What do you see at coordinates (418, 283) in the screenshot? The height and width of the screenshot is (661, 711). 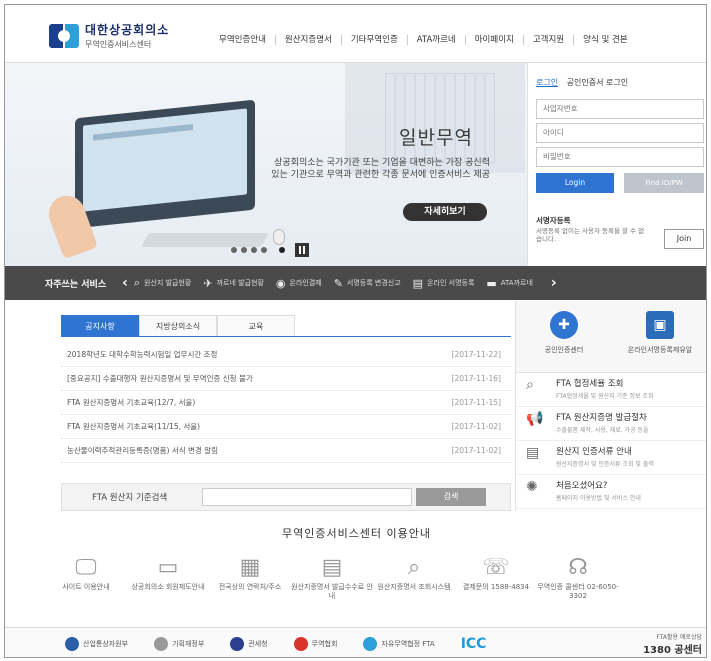 I see `doc-icon: ▤` at bounding box center [418, 283].